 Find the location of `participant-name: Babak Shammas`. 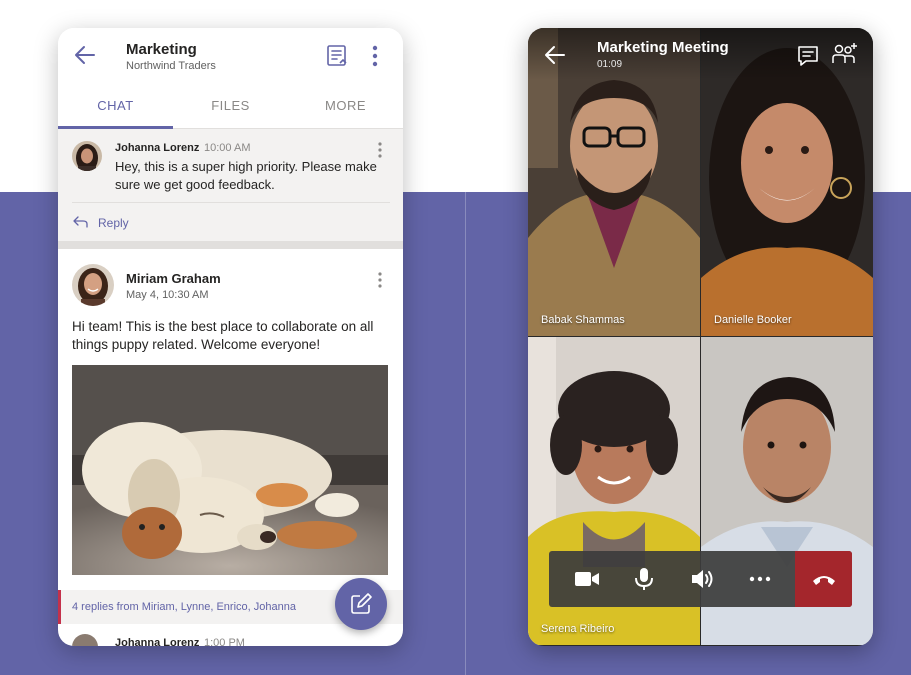

participant-name: Babak Shammas is located at coordinates (583, 320).